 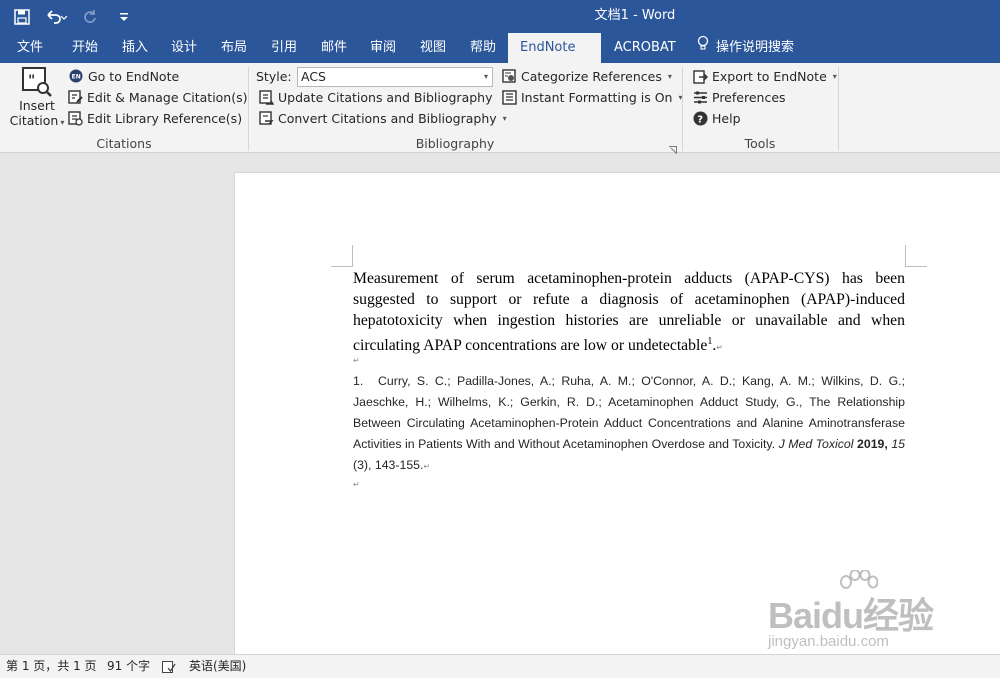 What do you see at coordinates (234, 48) in the screenshot?
I see `tab-layout: 布局` at bounding box center [234, 48].